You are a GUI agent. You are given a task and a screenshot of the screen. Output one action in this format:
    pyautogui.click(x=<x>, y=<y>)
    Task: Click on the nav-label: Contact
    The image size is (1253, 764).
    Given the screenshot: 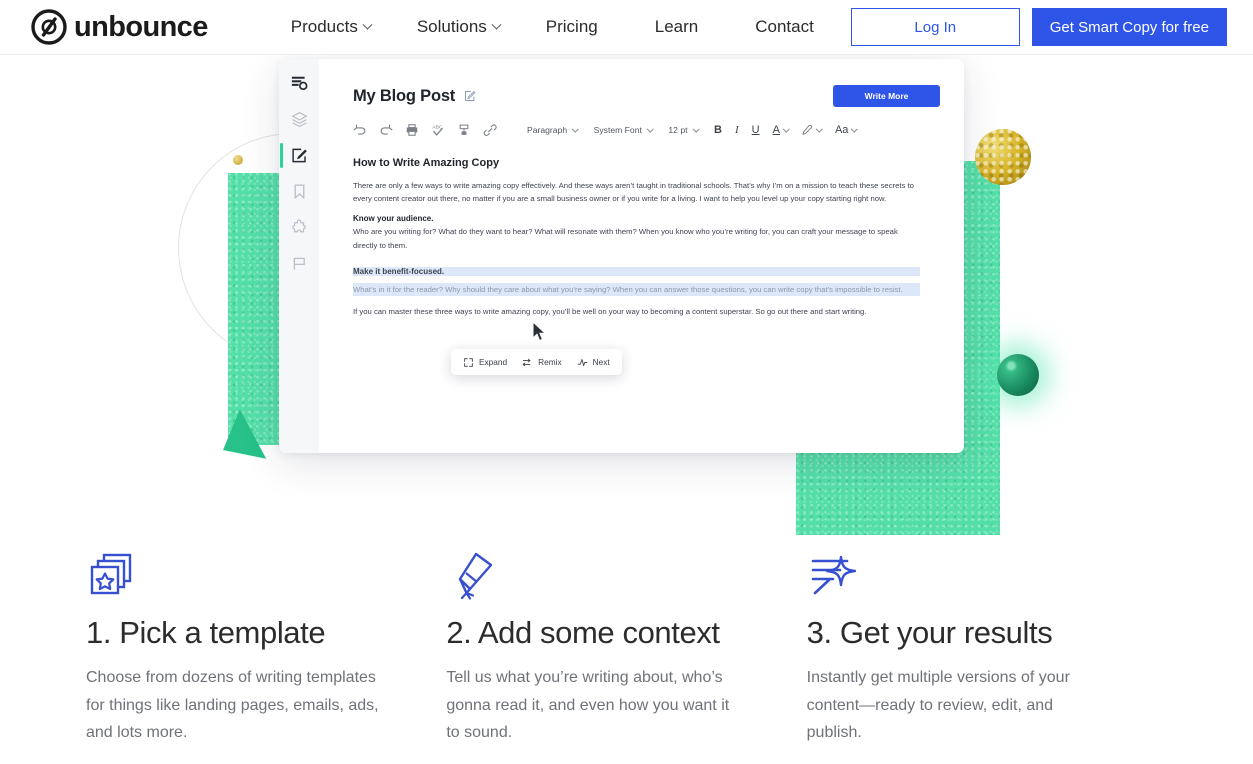 What is the action you would take?
    pyautogui.click(x=784, y=26)
    